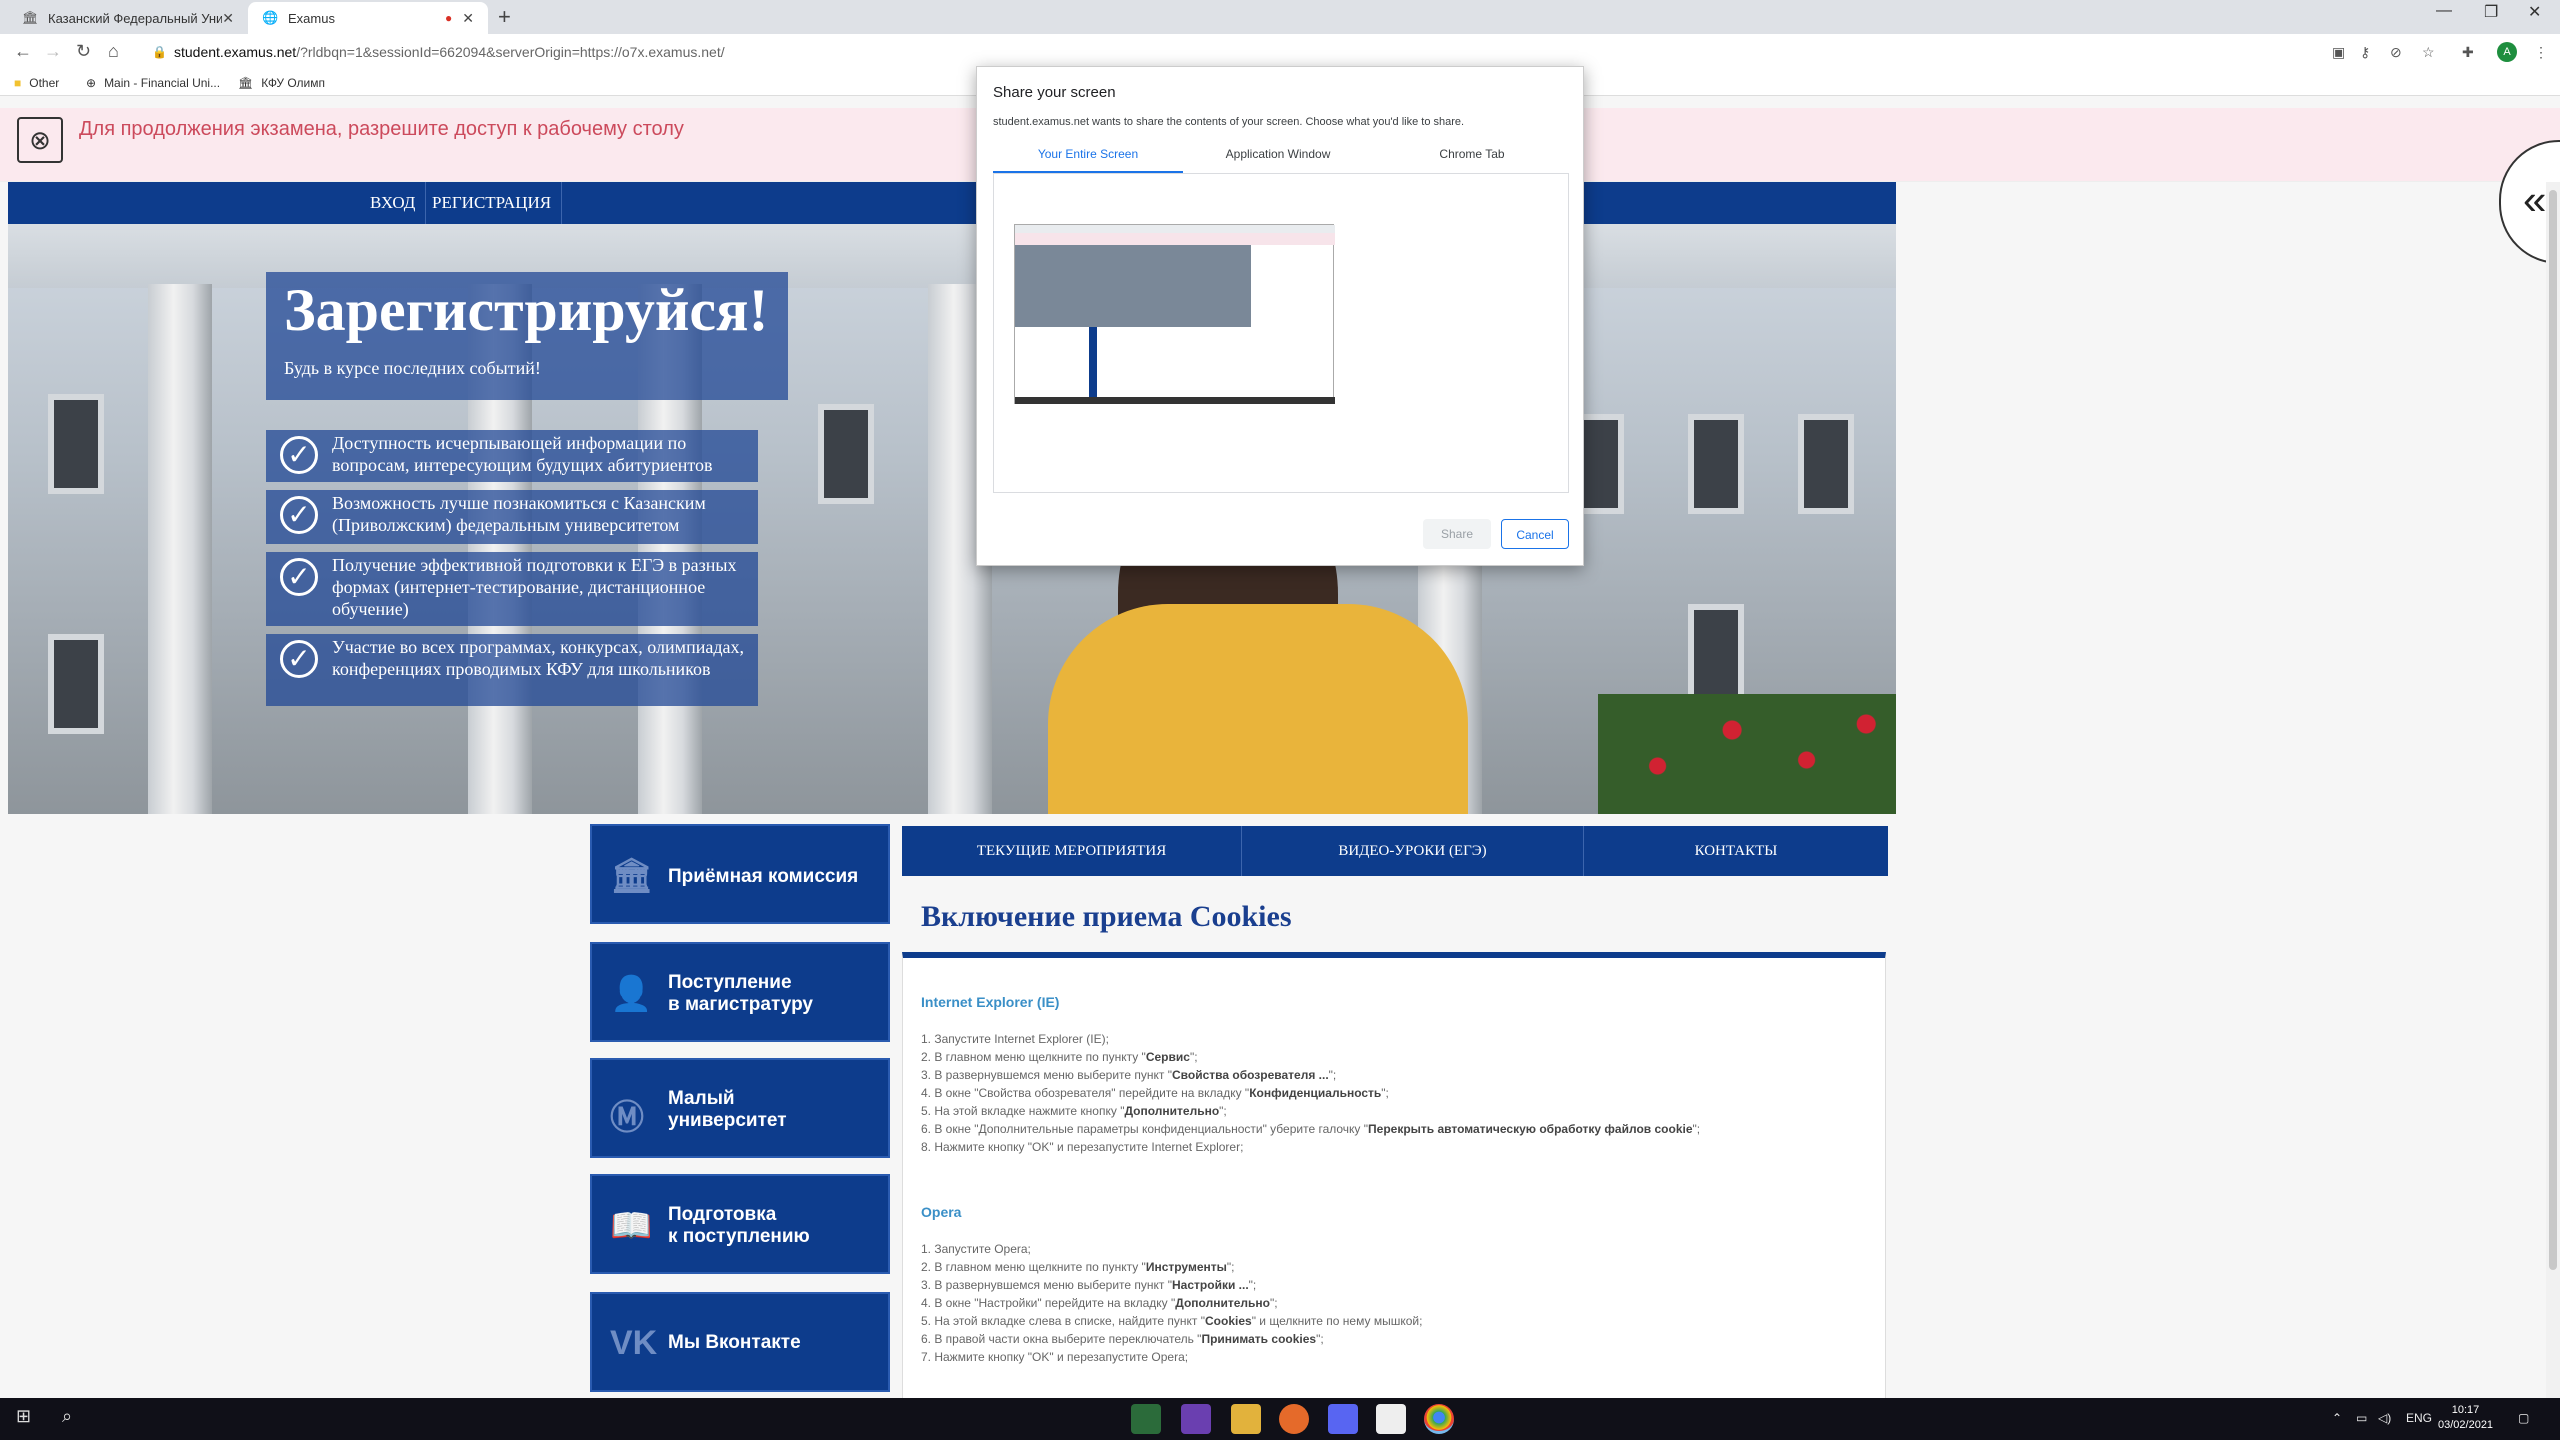 This screenshot has height=1440, width=2560. Describe the element at coordinates (634, 1343) in the screenshot. I see `vk-icon: VK` at that location.